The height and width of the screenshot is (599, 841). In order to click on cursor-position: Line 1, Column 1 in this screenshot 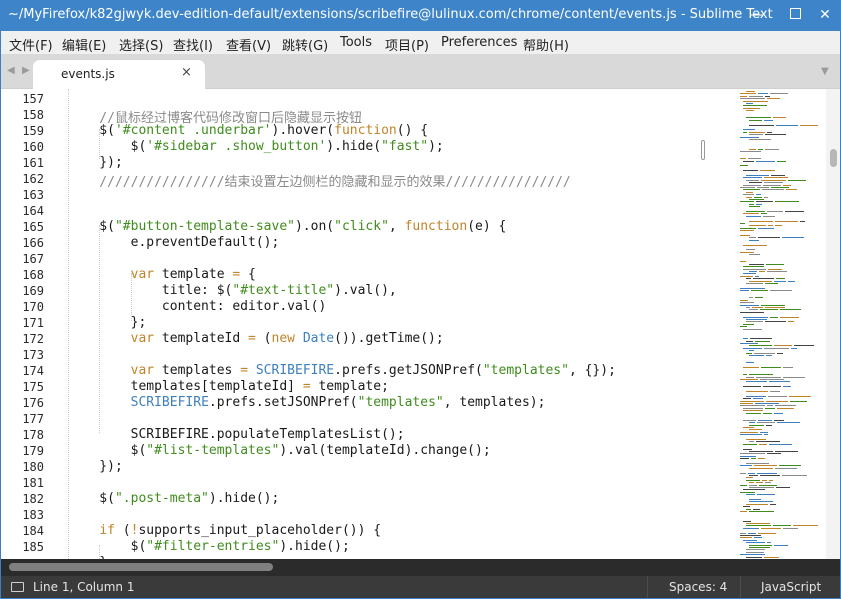, I will do `click(84, 587)`.